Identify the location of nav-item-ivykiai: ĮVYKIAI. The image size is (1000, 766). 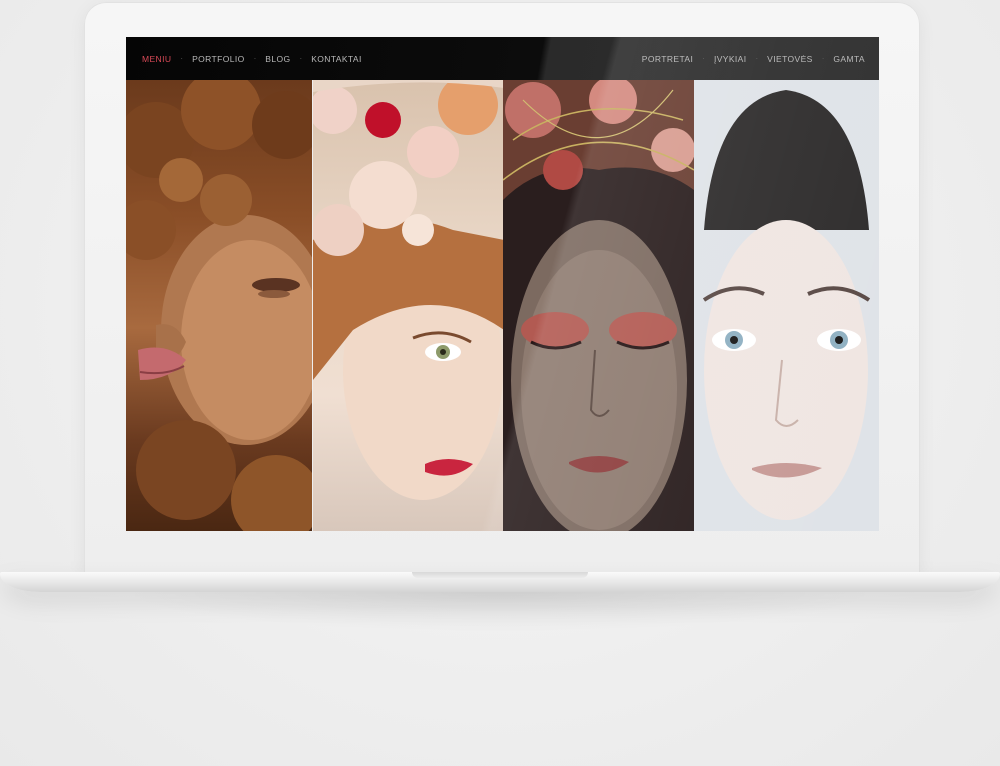
(730, 59).